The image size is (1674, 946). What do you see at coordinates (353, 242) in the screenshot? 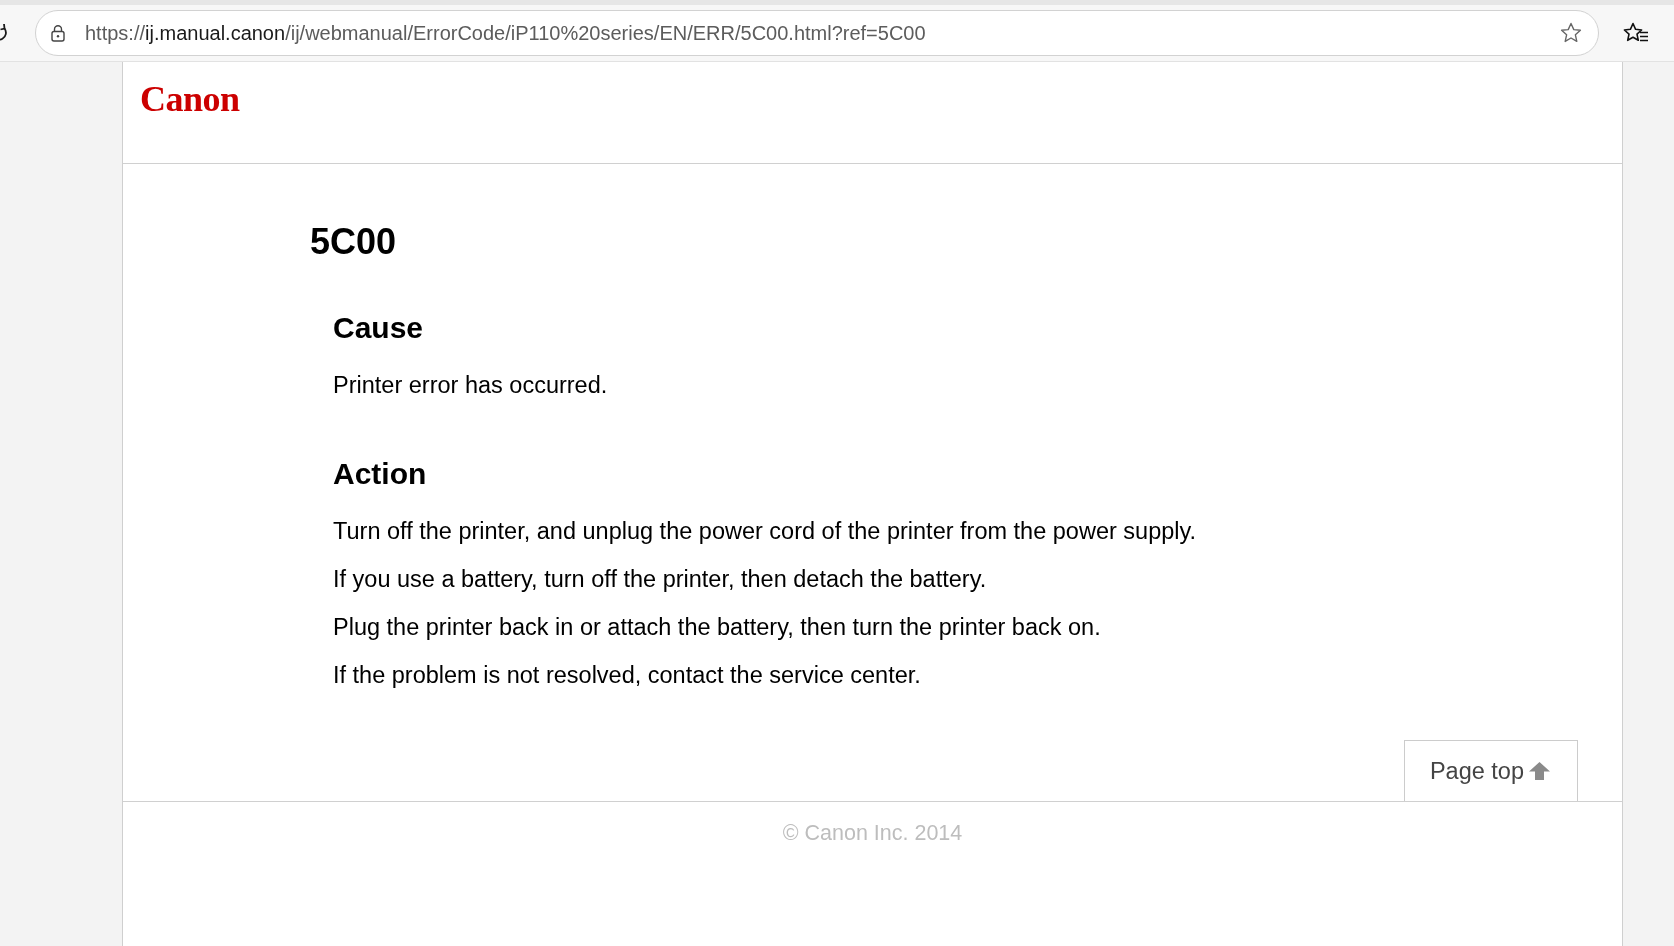
I see `page-title: 5C00` at bounding box center [353, 242].